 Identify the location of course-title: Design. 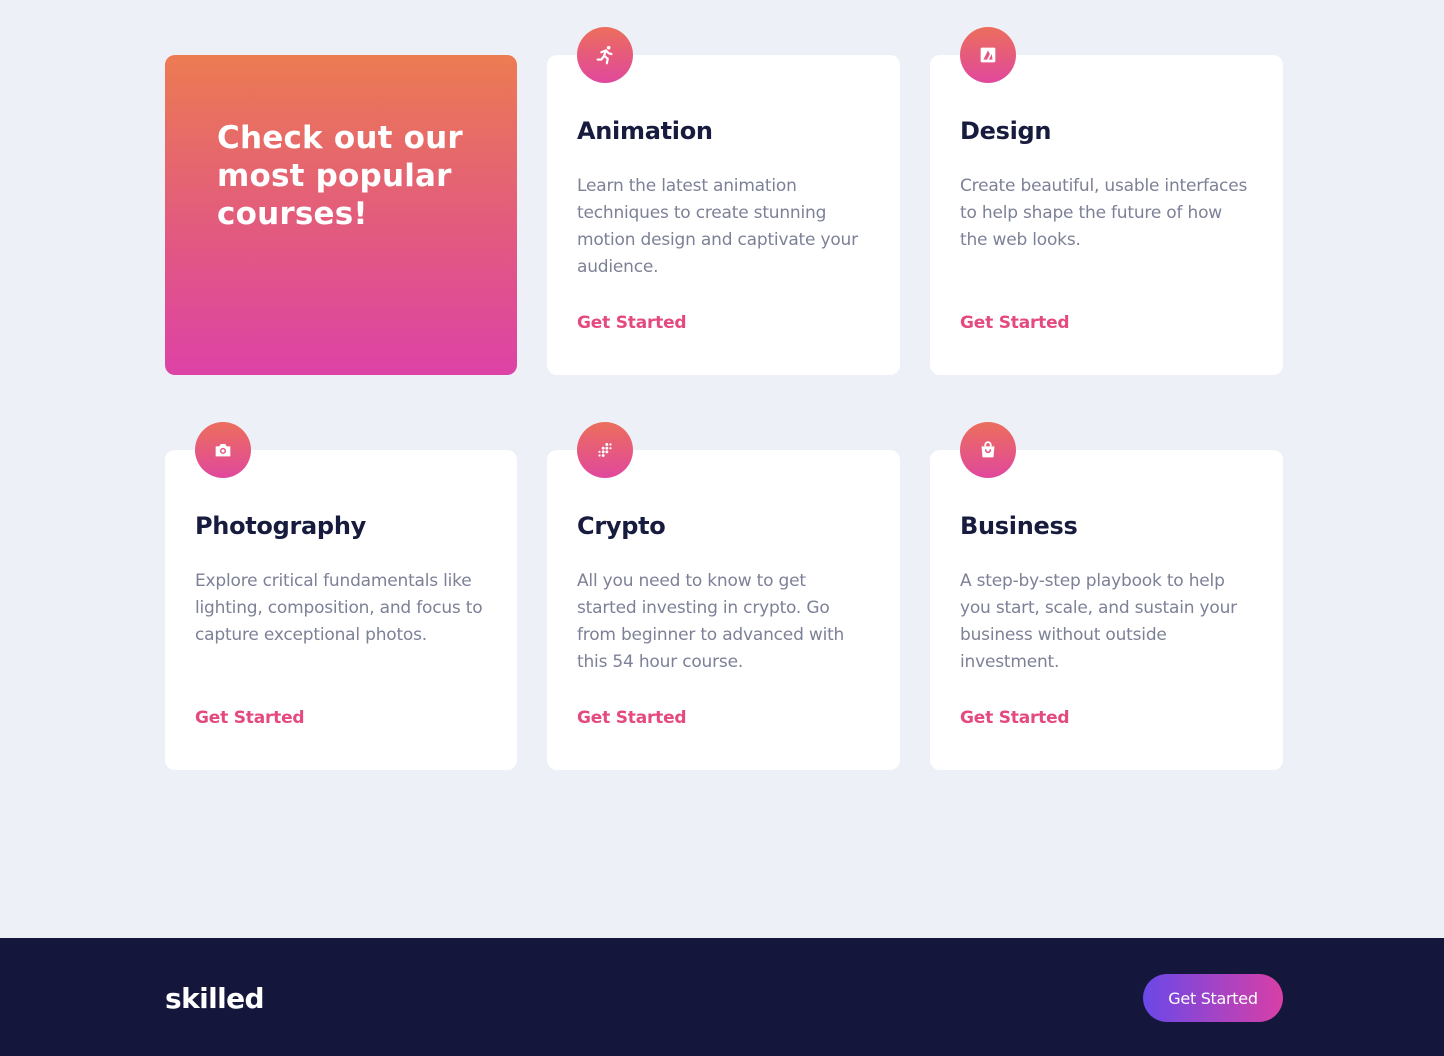
(1006, 131).